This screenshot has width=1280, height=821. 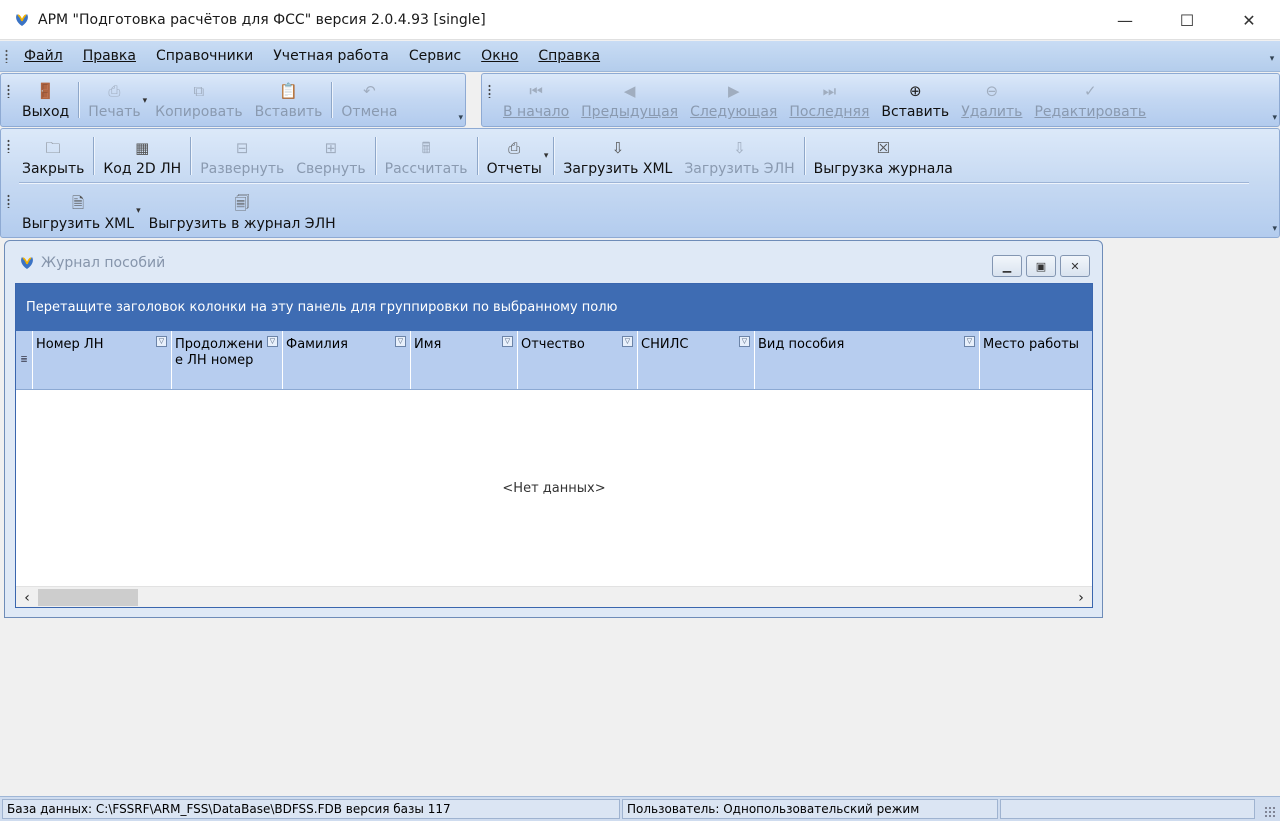 What do you see at coordinates (88, 597) in the screenshot?
I see `scroll-thumb` at bounding box center [88, 597].